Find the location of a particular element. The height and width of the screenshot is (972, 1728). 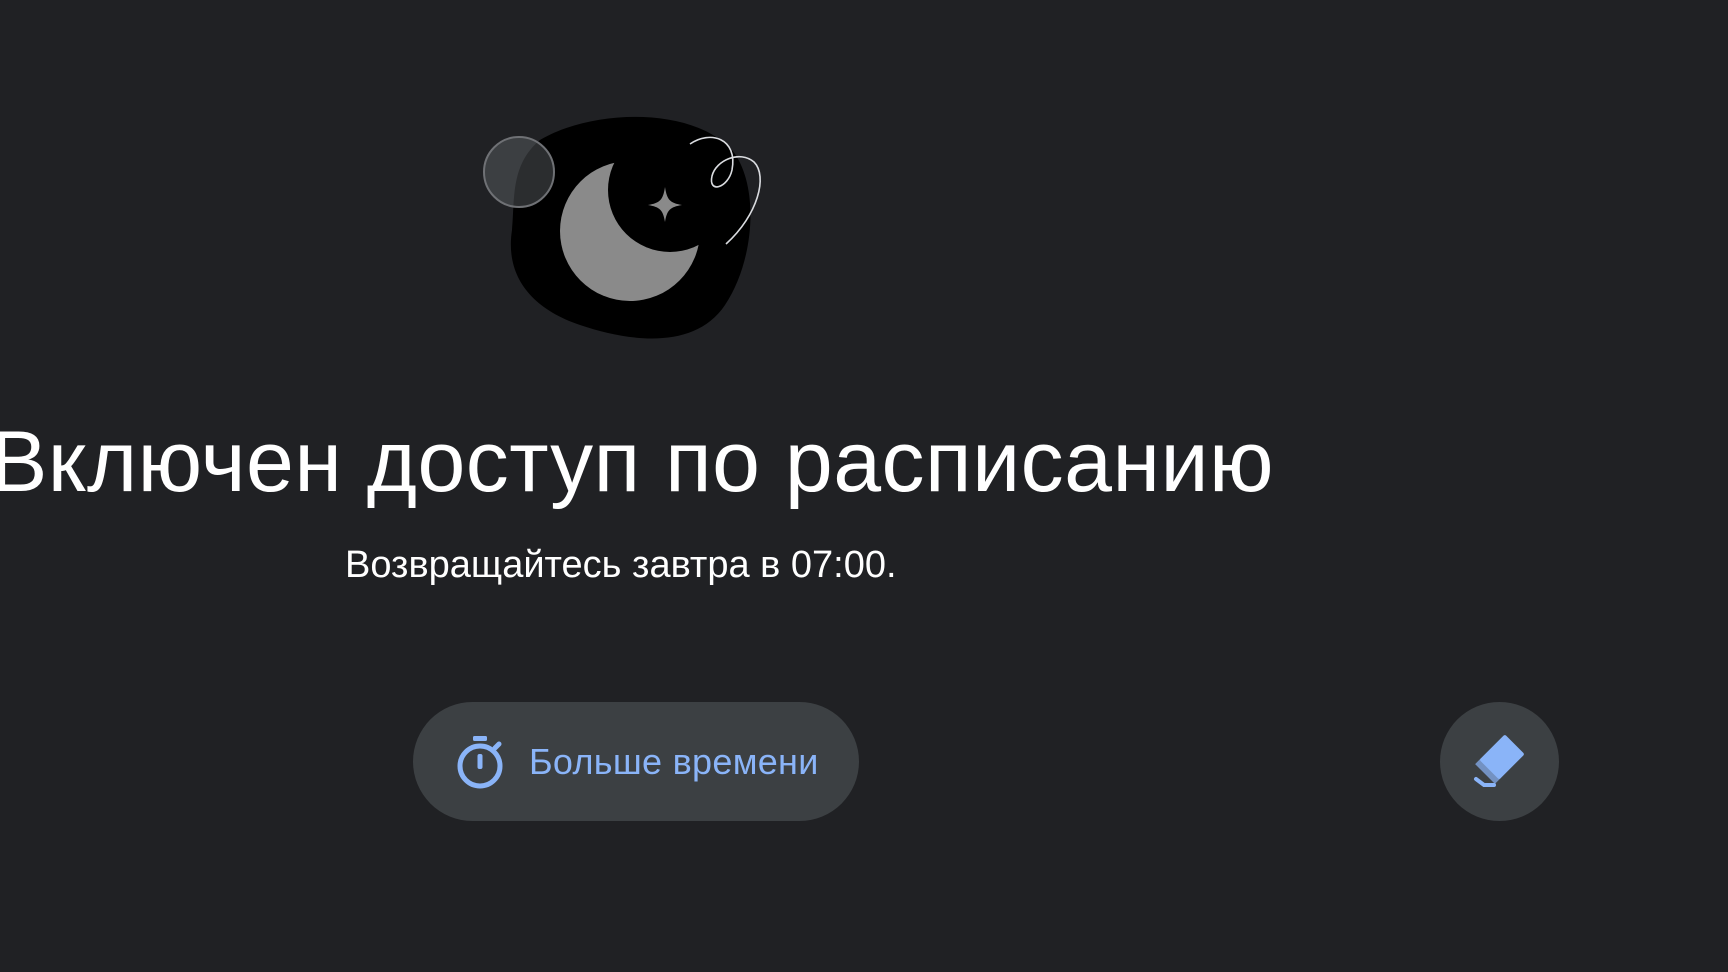

bedtime-illustration is located at coordinates (625, 230).